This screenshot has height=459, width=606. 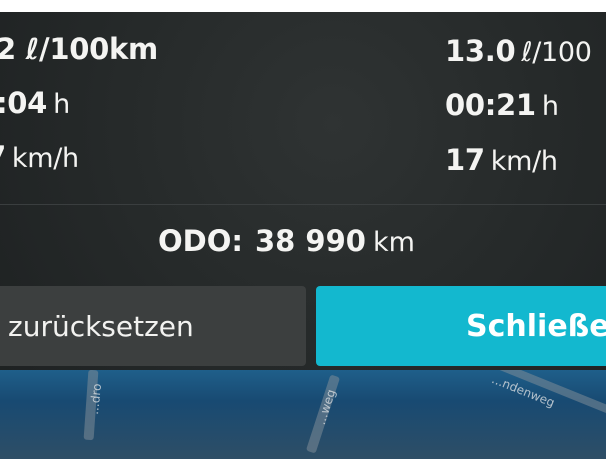 What do you see at coordinates (550, 106) in the screenshot?
I see `right-duration-unit: h` at bounding box center [550, 106].